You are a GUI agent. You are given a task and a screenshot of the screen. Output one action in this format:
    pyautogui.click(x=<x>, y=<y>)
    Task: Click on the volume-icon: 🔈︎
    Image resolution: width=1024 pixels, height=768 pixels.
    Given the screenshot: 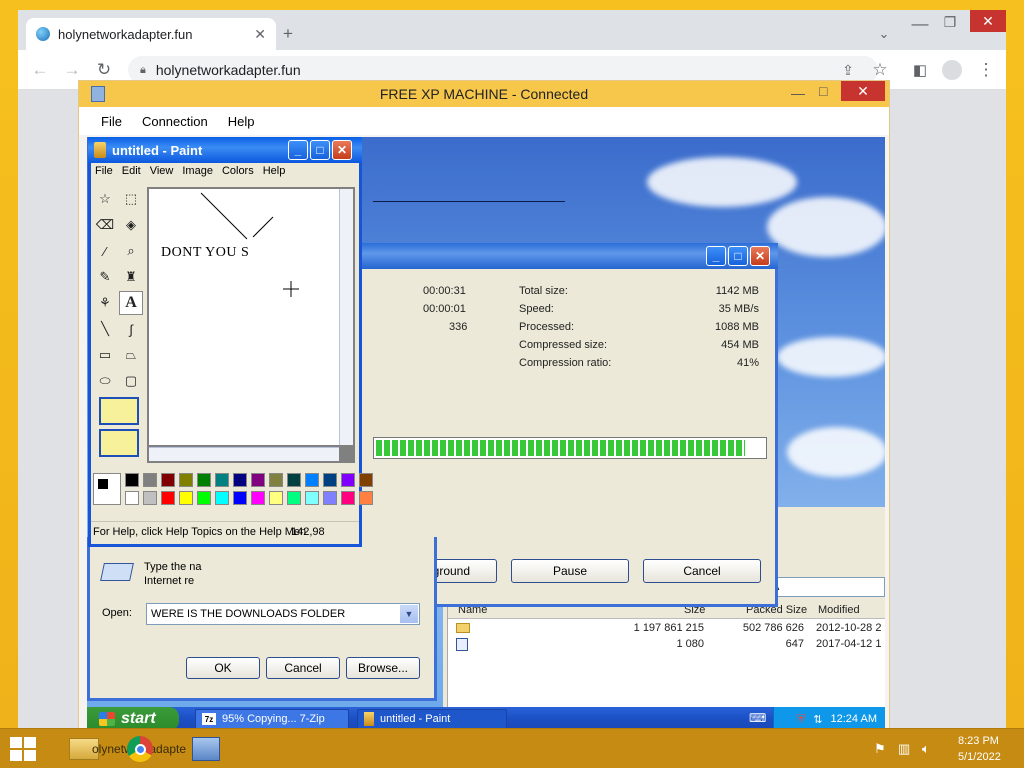 What is the action you would take?
    pyautogui.click(x=926, y=749)
    